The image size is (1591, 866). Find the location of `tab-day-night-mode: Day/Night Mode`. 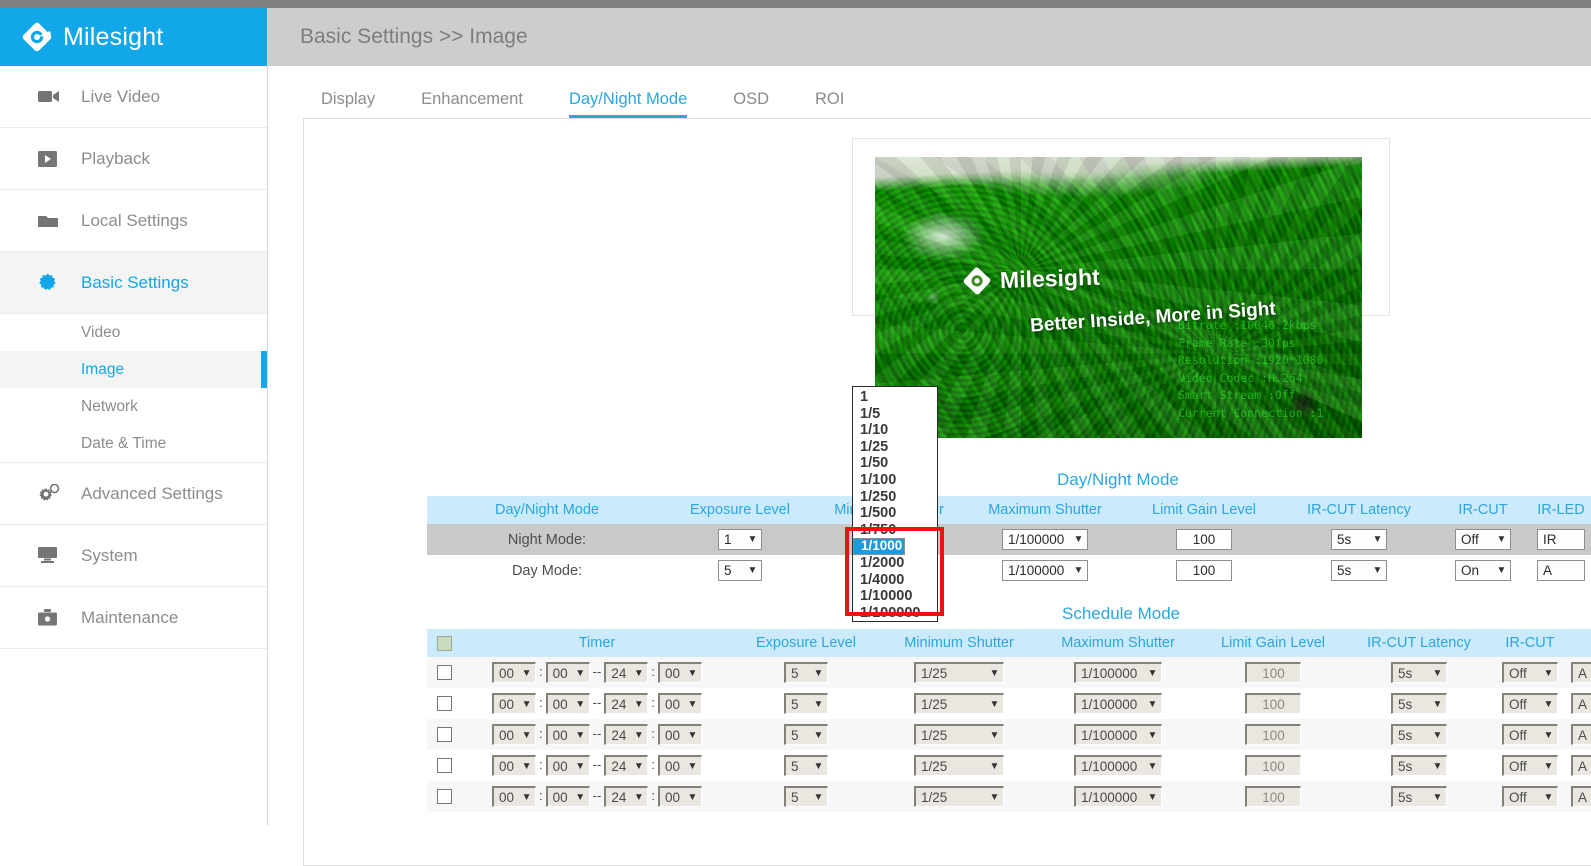

tab-day-night-mode: Day/Night Mode is located at coordinates (628, 104).